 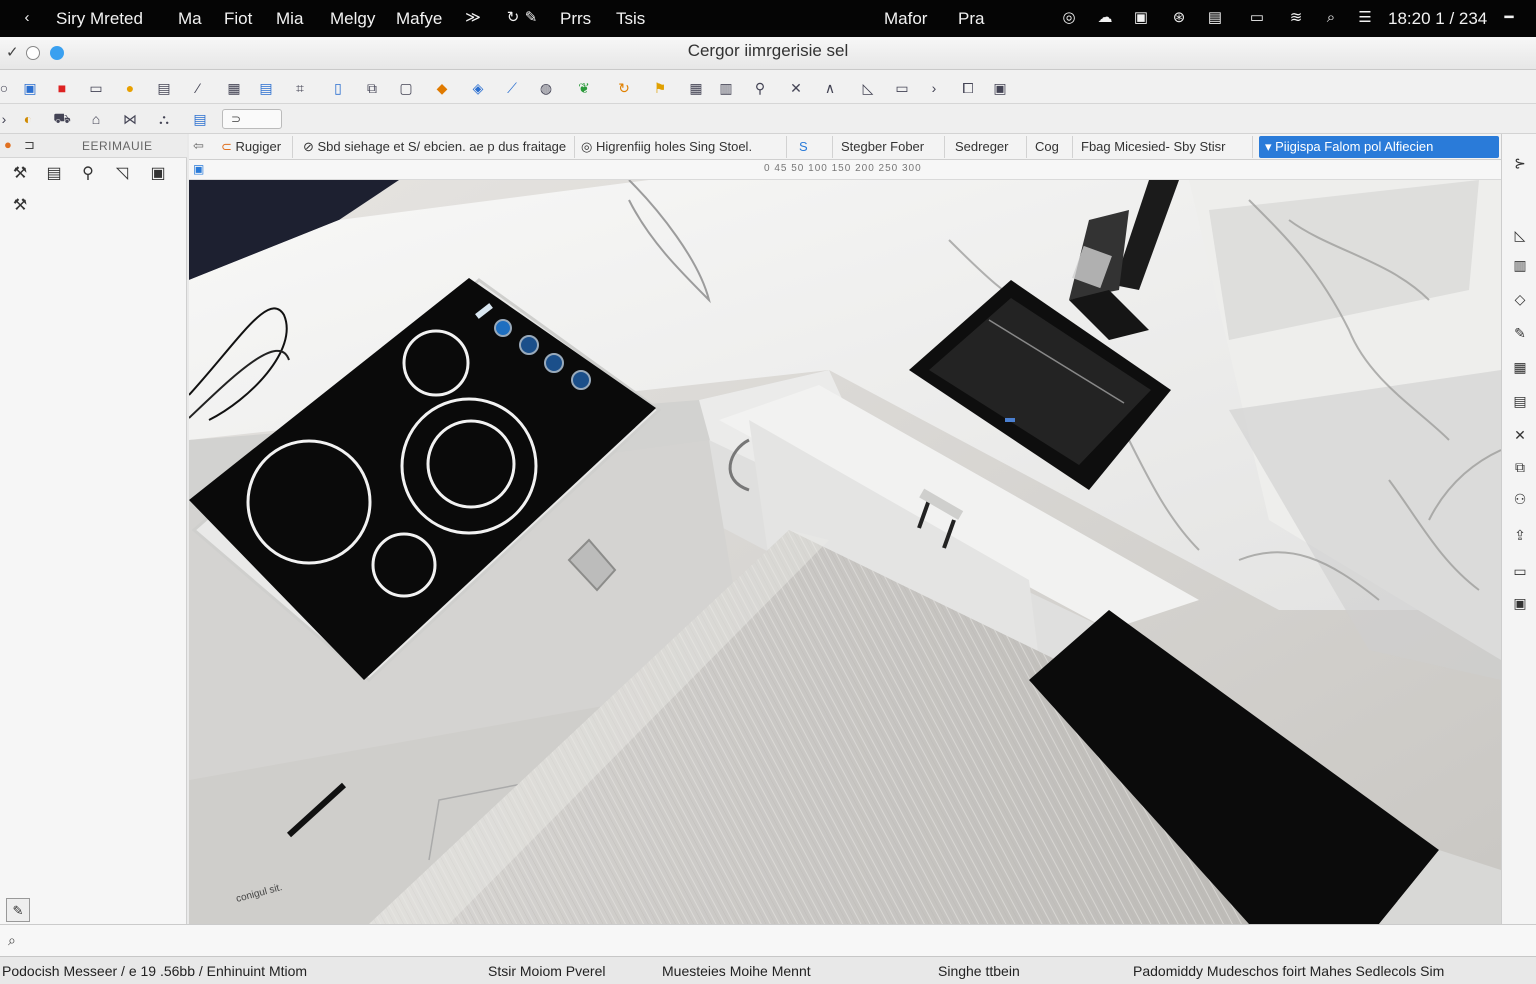 What do you see at coordinates (868, 88) in the screenshot?
I see `triangle-icon: ◺` at bounding box center [868, 88].